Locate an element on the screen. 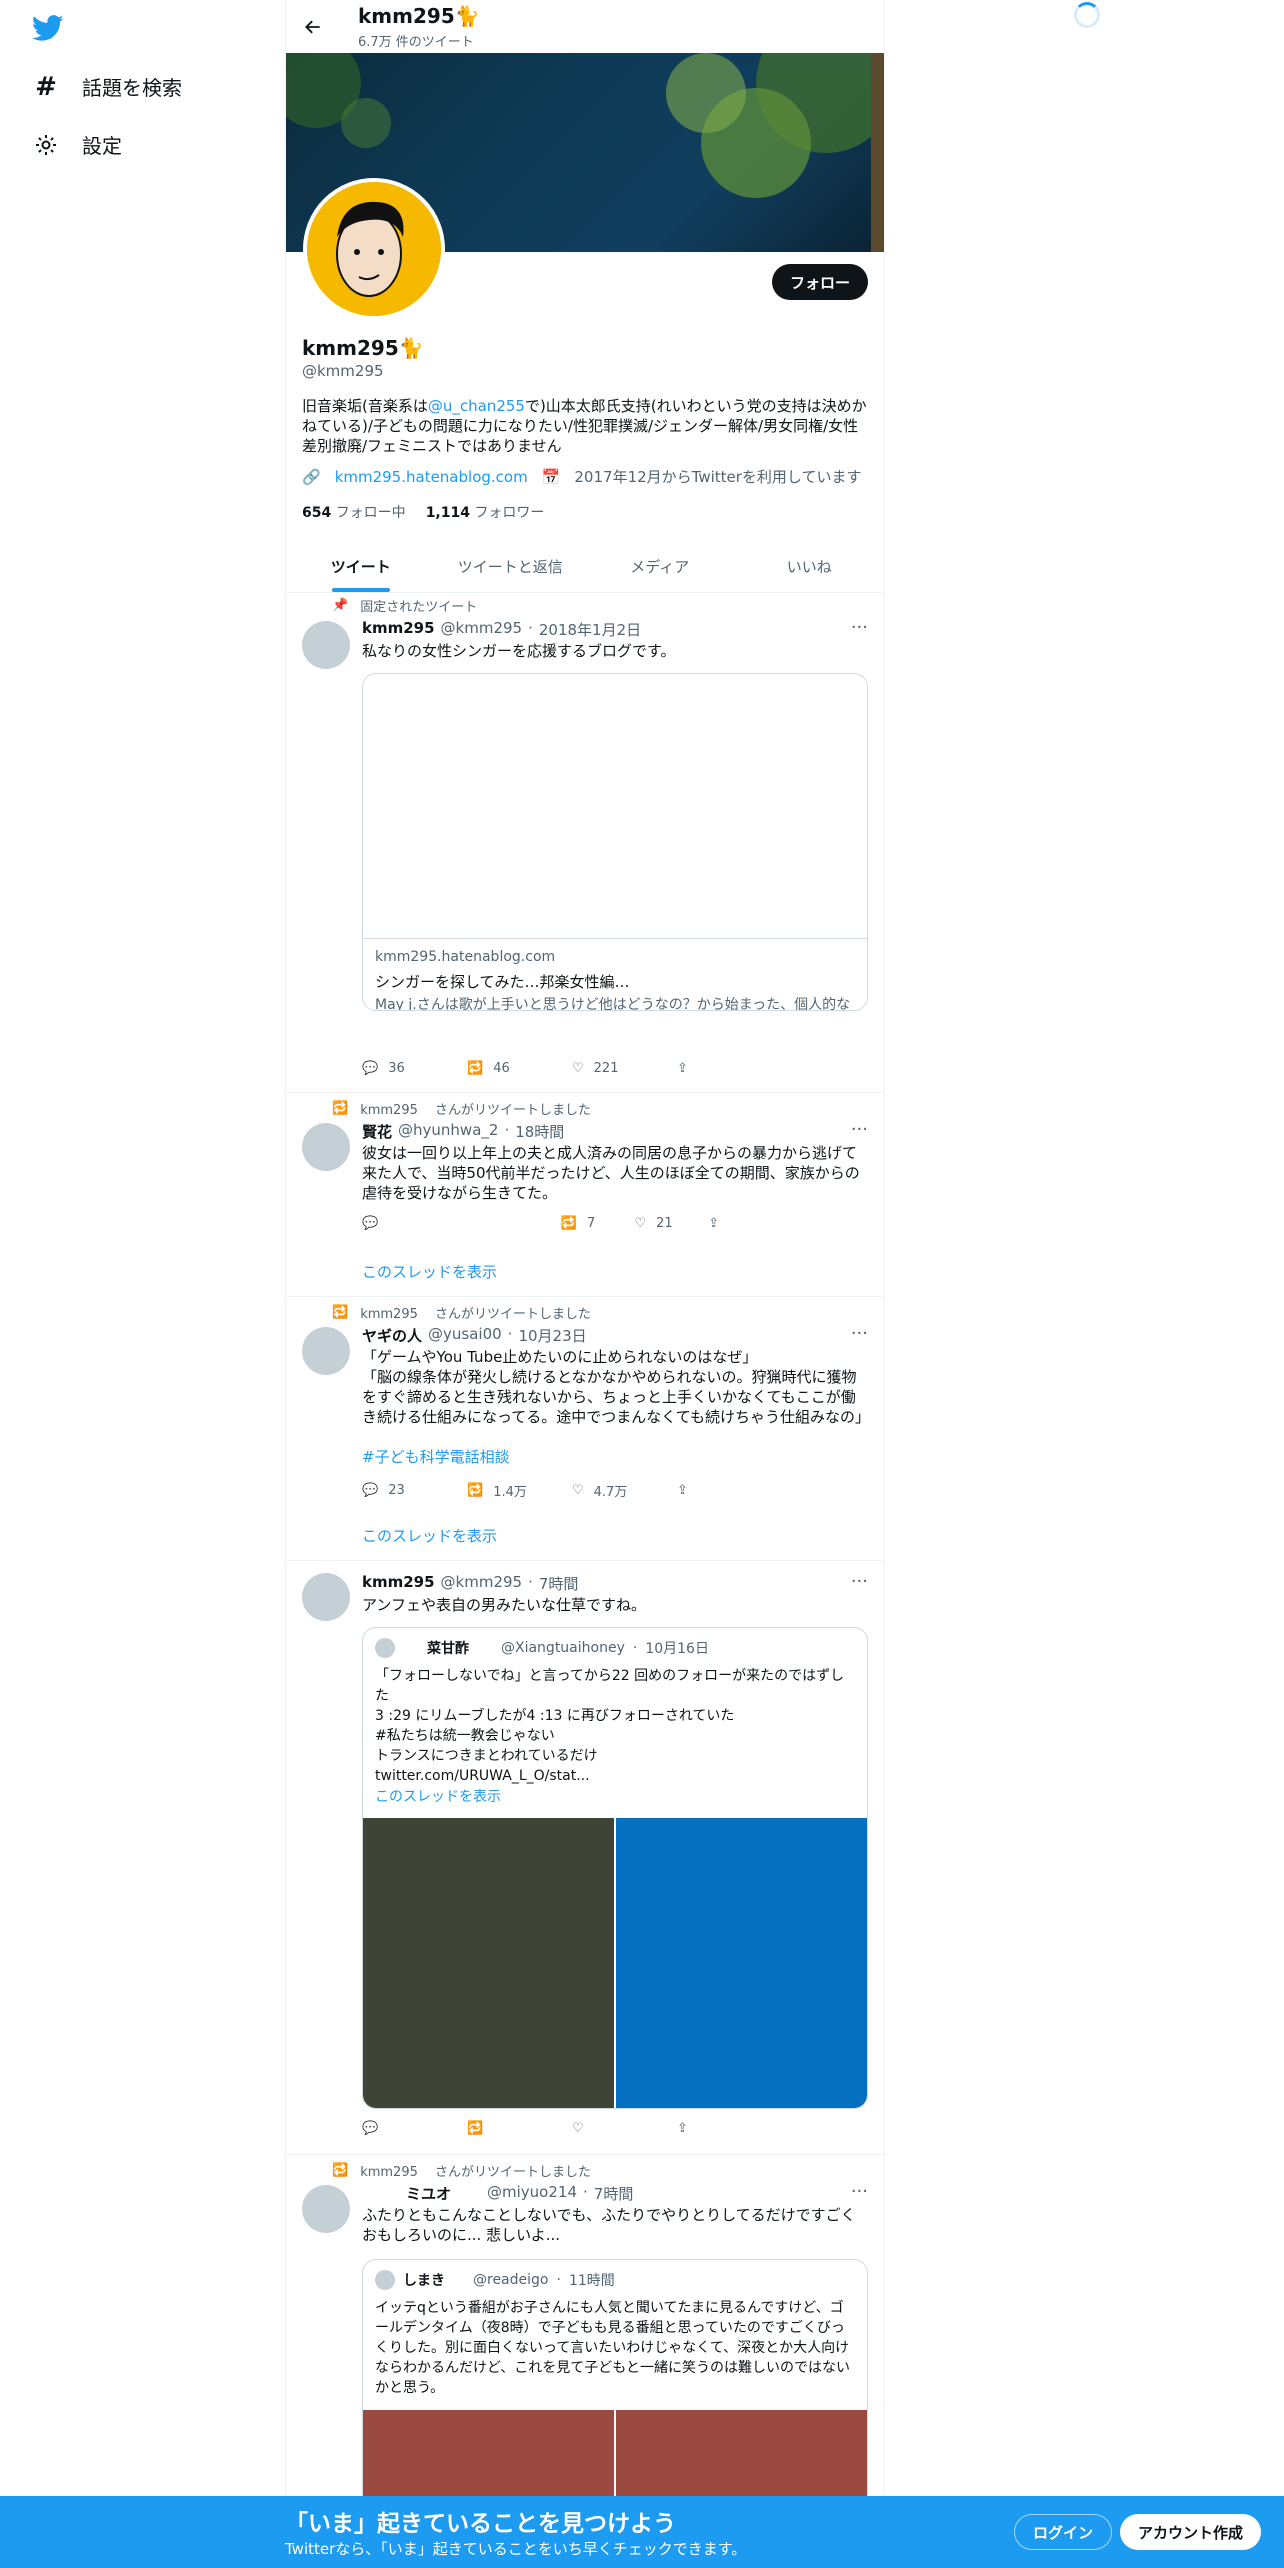 This screenshot has width=1284, height=2568. tweet-author-name: ヤギの人 is located at coordinates (392, 1335).